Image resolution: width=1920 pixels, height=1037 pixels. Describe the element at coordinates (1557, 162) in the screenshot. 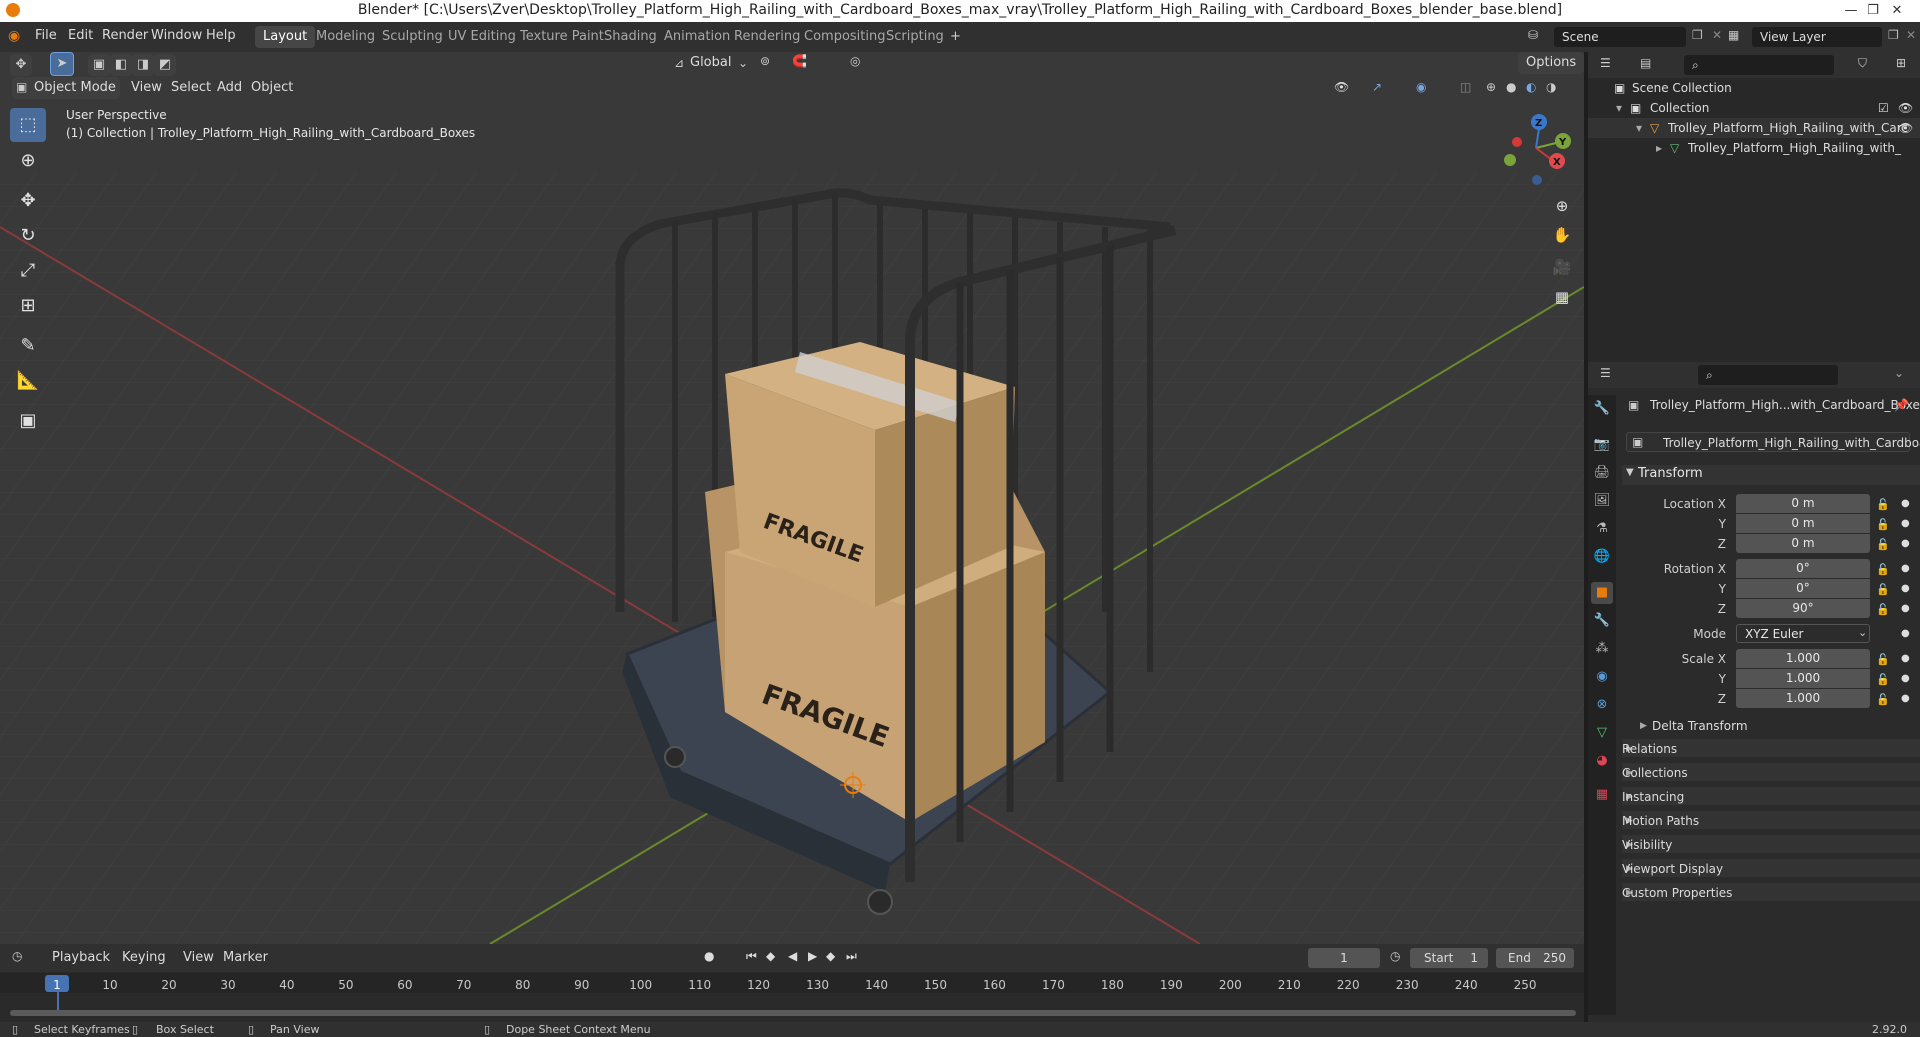

I see `gizmo-x-label: X` at that location.